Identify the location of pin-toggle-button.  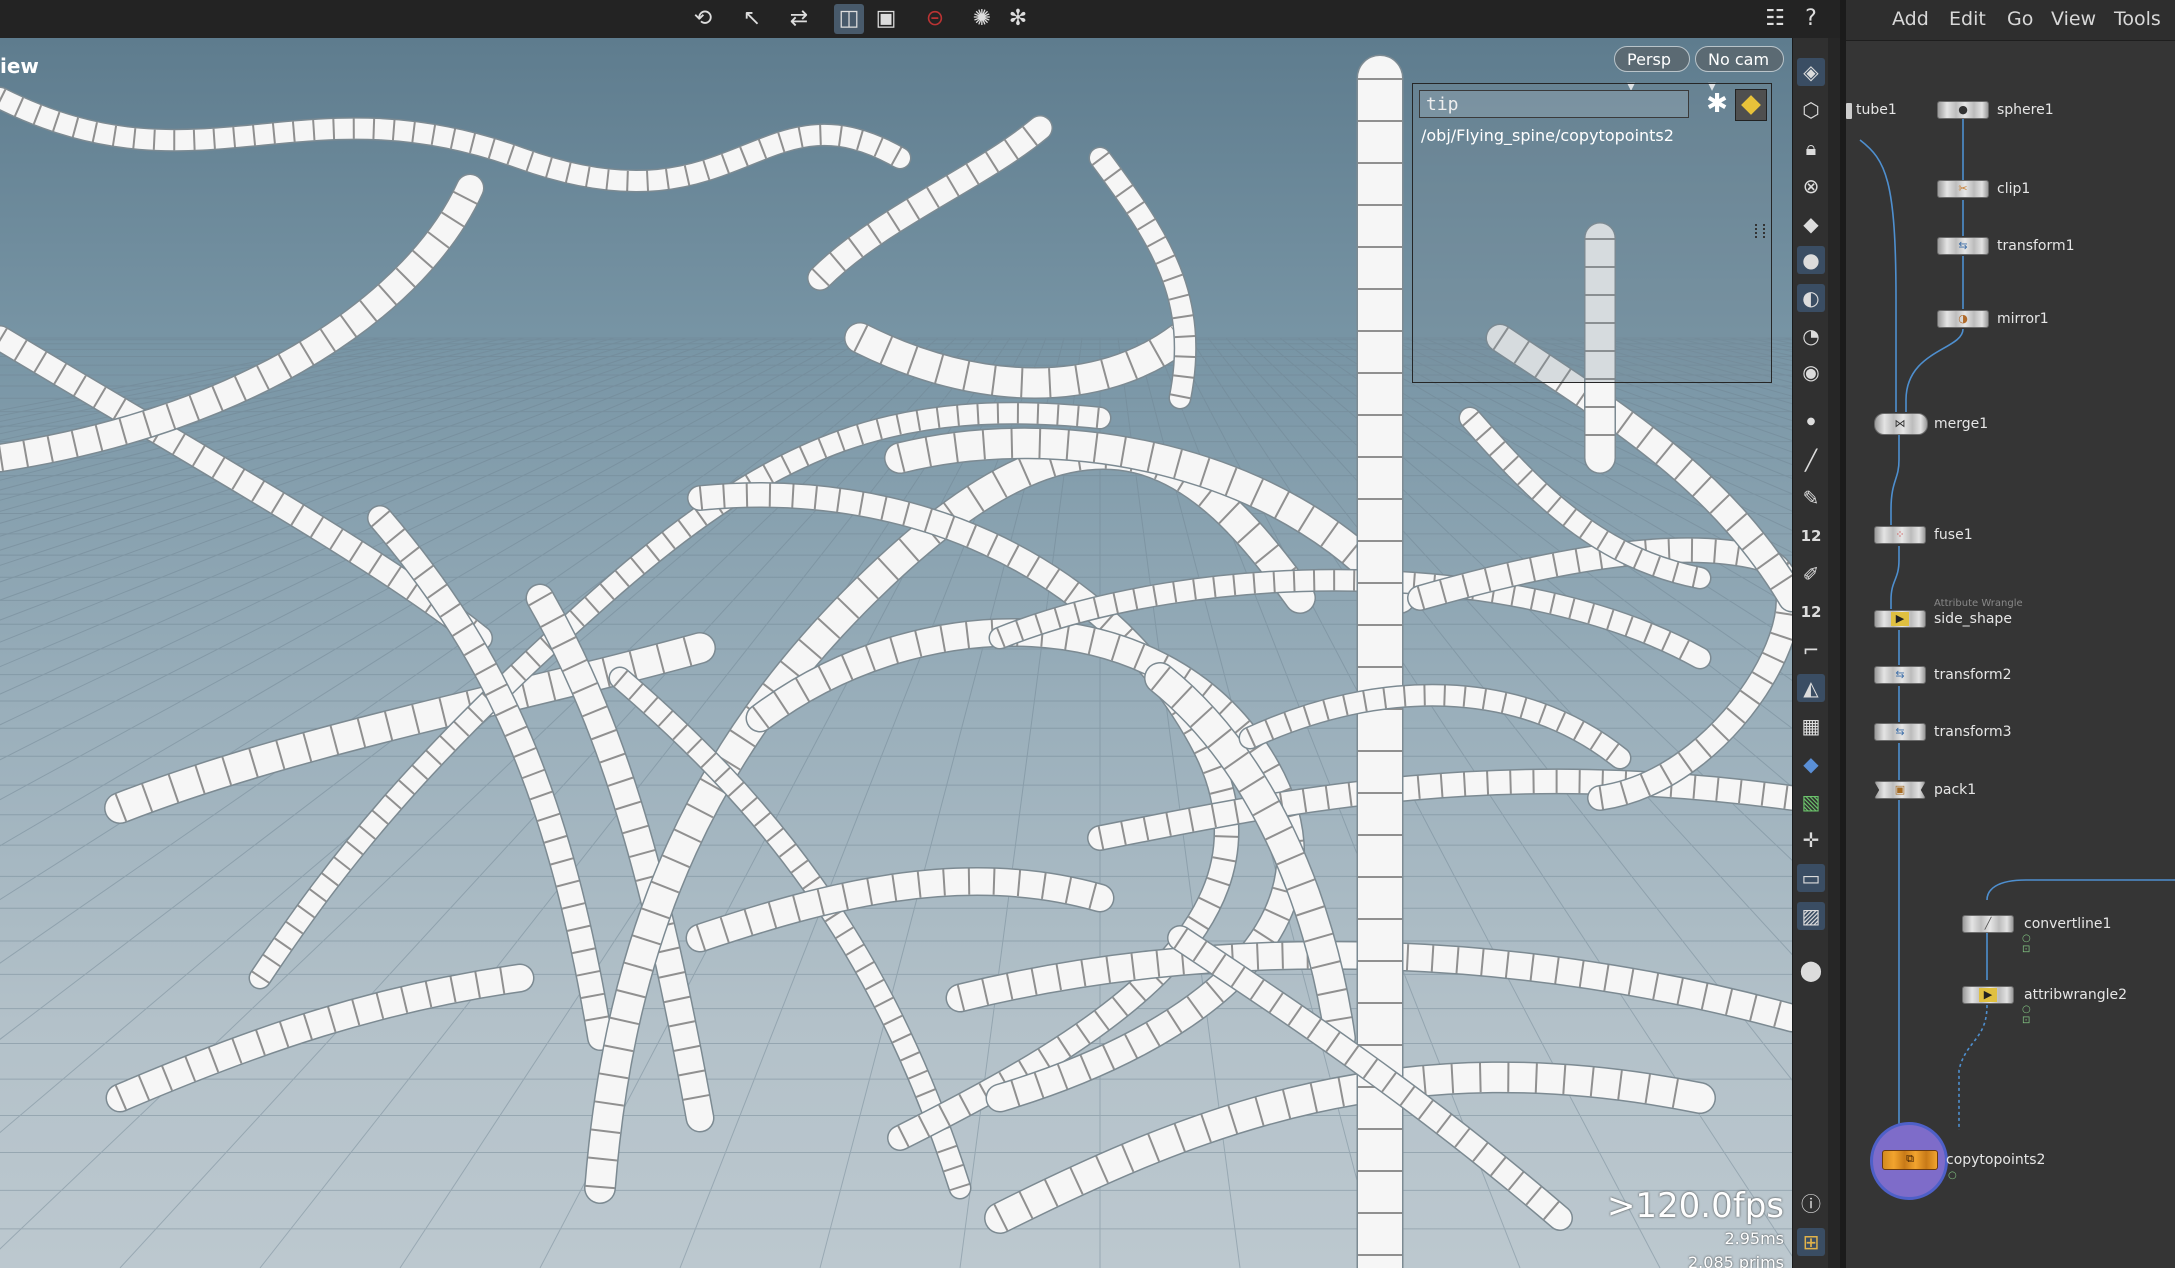
(1751, 105).